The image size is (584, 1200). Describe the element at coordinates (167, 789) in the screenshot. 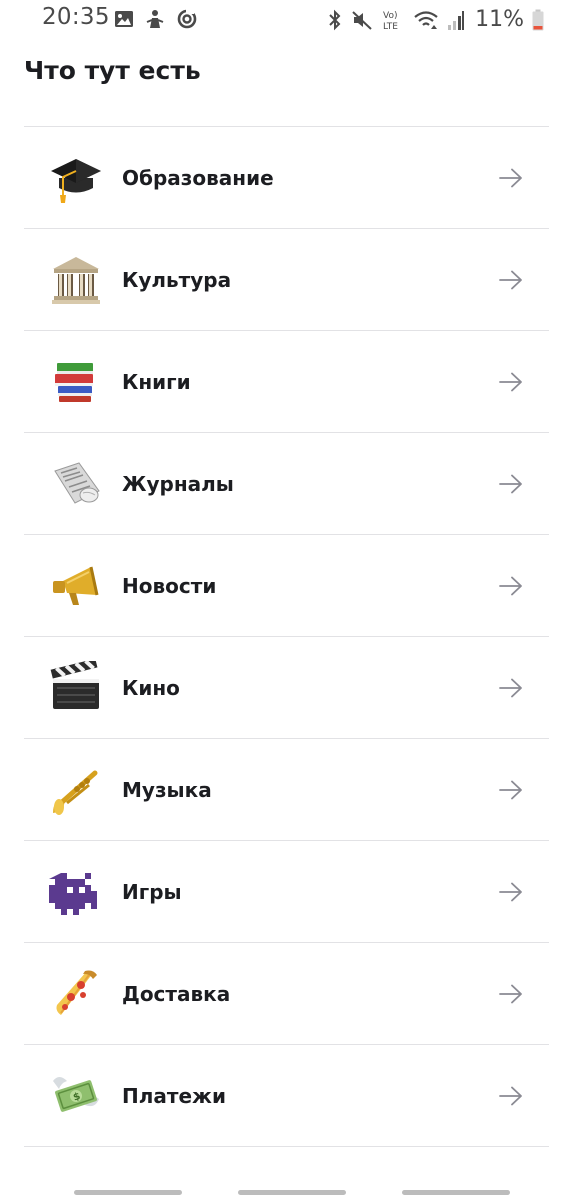

I see `item-label: Музыка` at that location.